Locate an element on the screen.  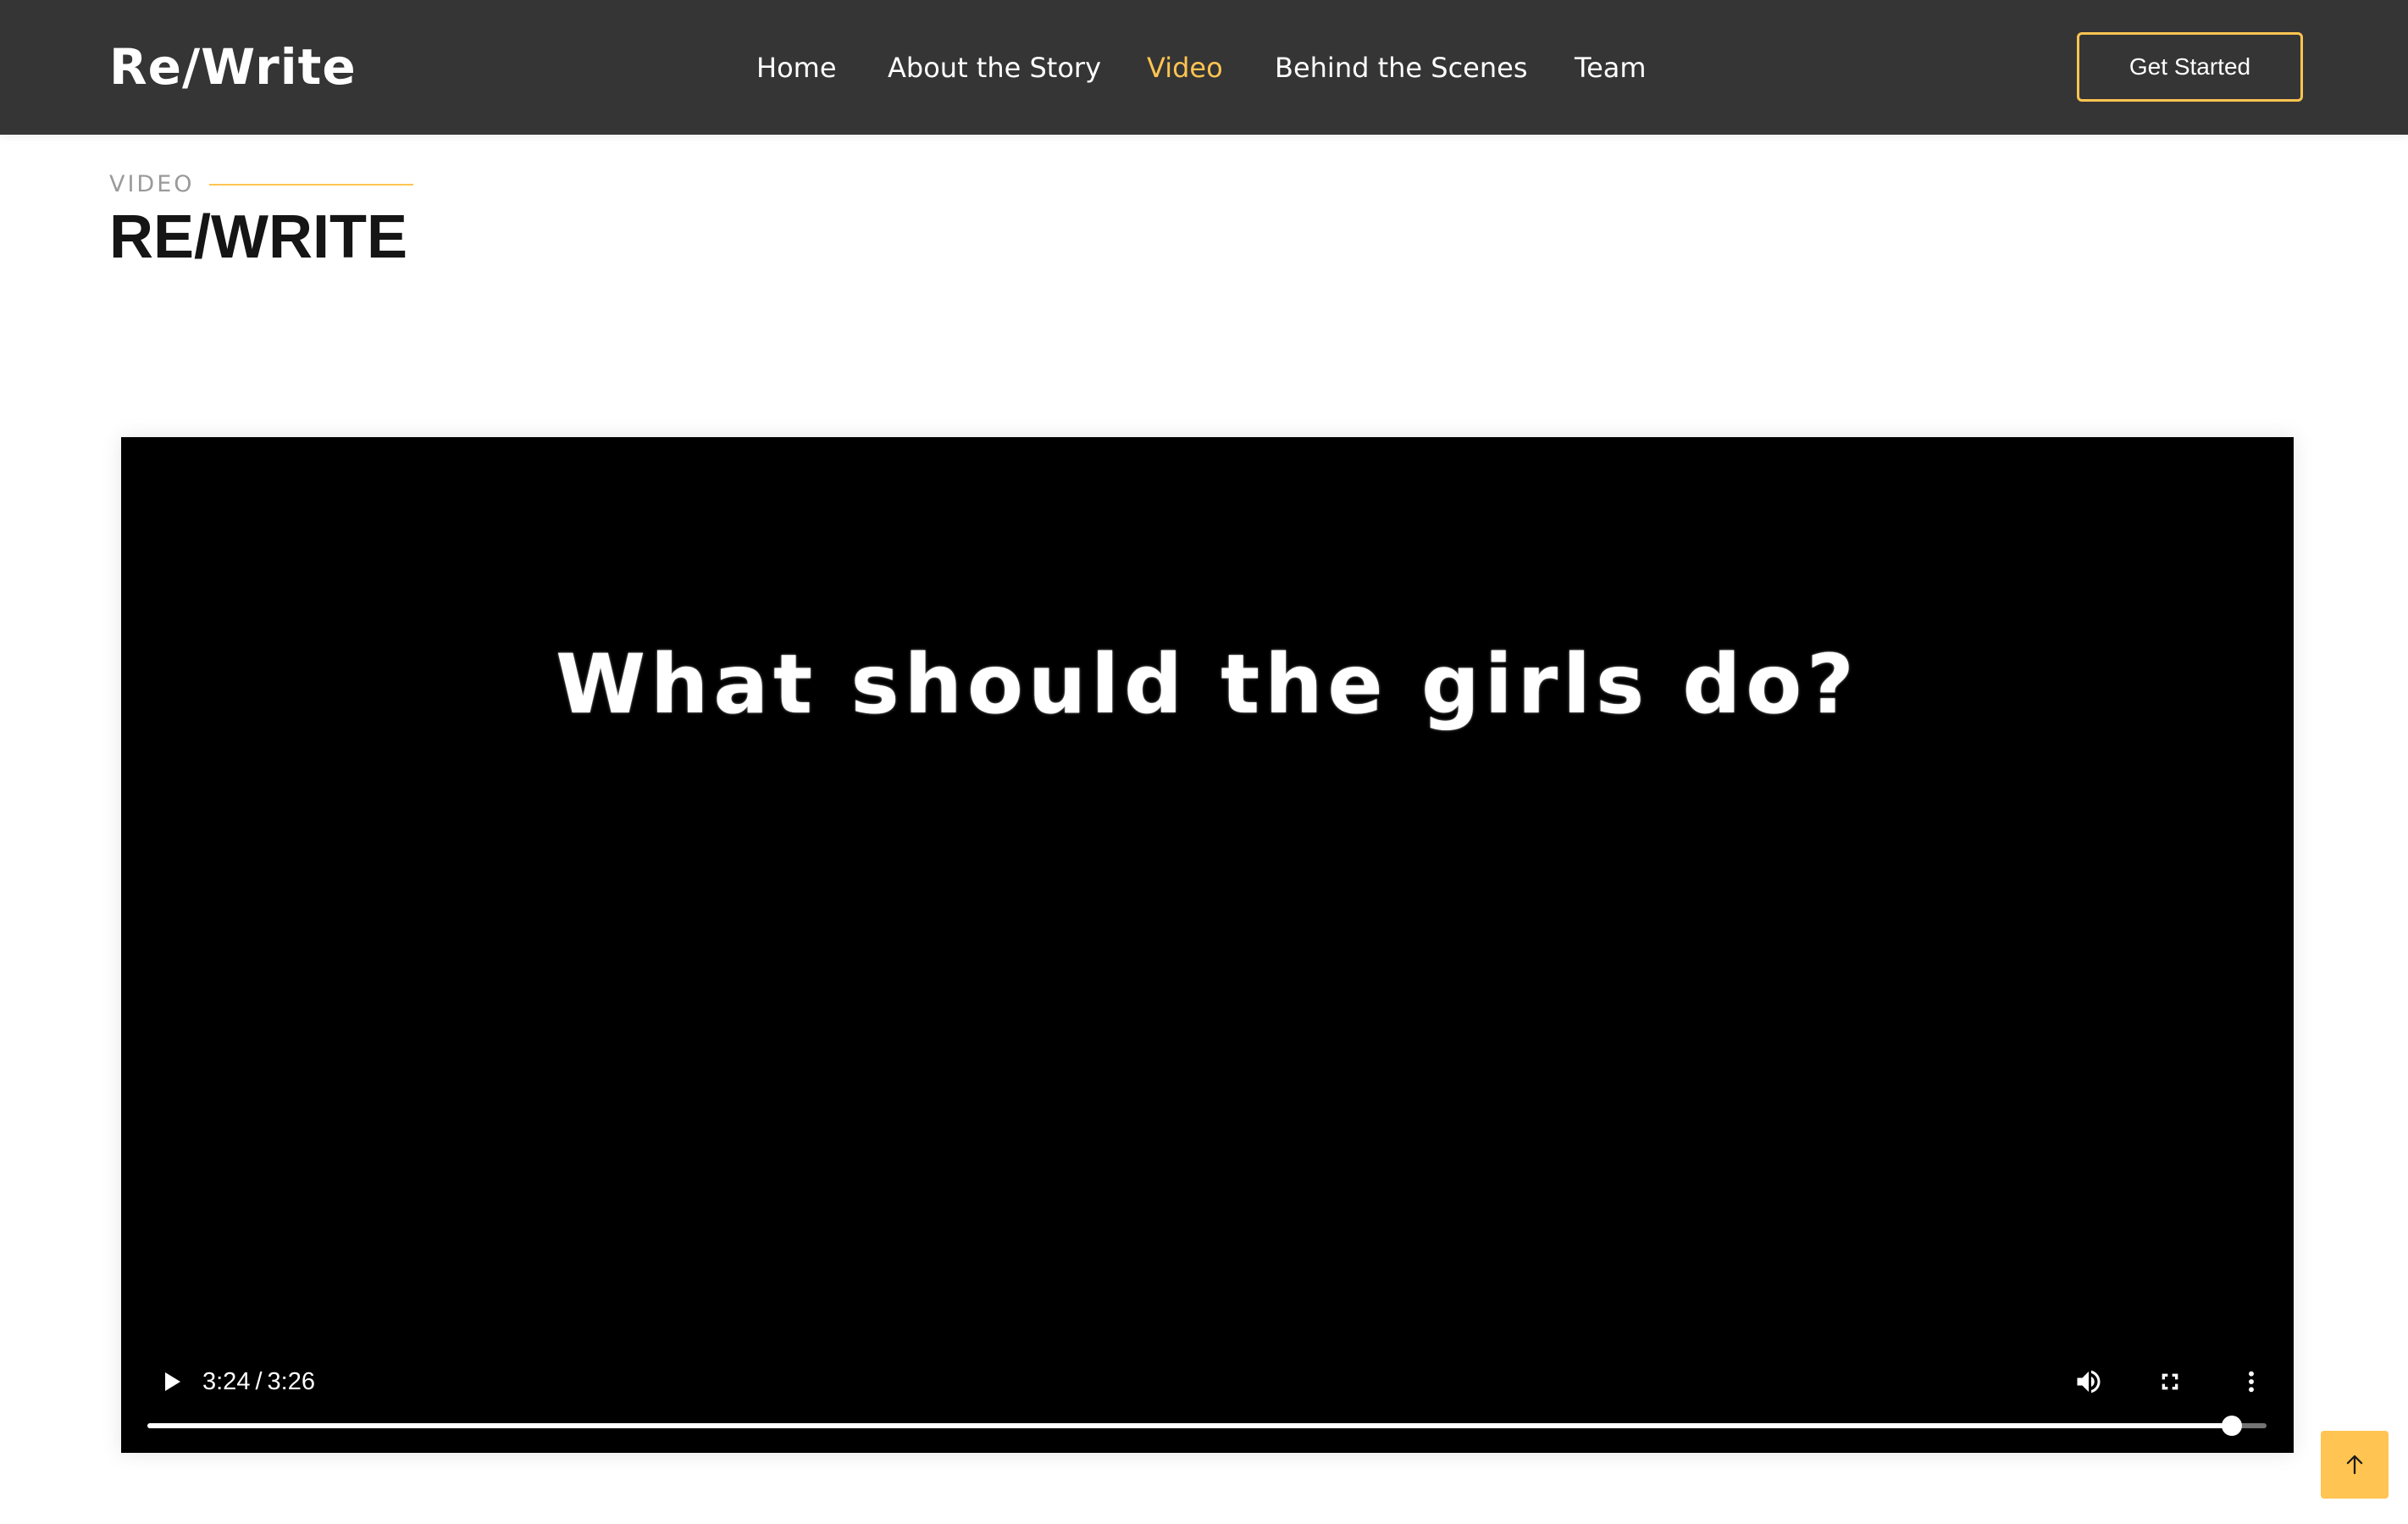
nav-link-about-the-story: About the Story is located at coordinates (995, 67).